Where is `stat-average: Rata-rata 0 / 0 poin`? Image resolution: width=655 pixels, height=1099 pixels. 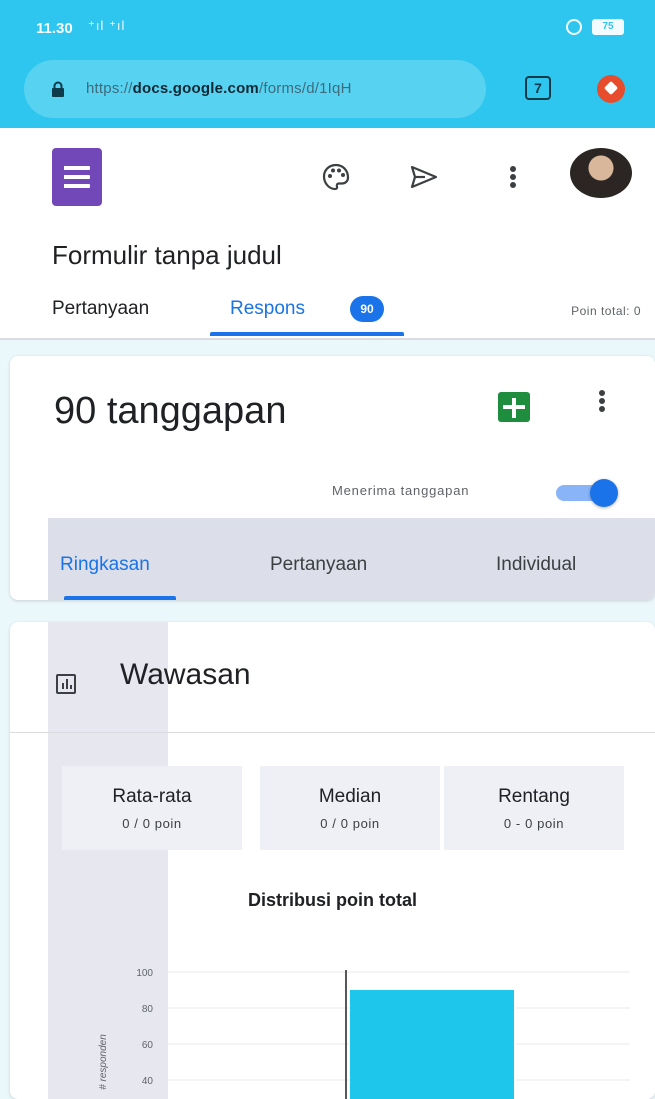 stat-average: Rata-rata 0 / 0 poin is located at coordinates (152, 808).